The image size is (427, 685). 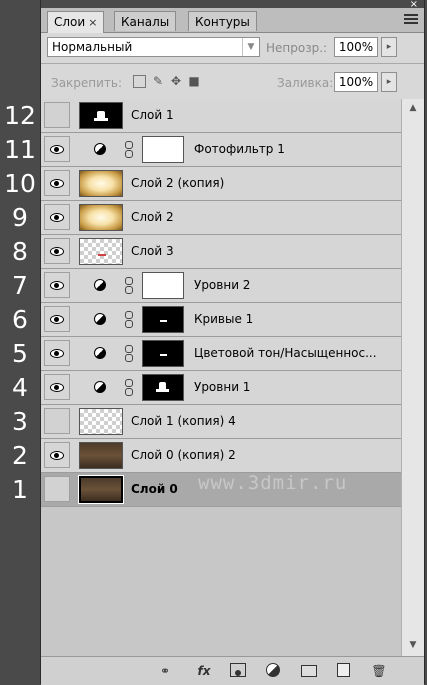 What do you see at coordinates (232, 5) in the screenshot?
I see `panel-top-strip: ×` at bounding box center [232, 5].